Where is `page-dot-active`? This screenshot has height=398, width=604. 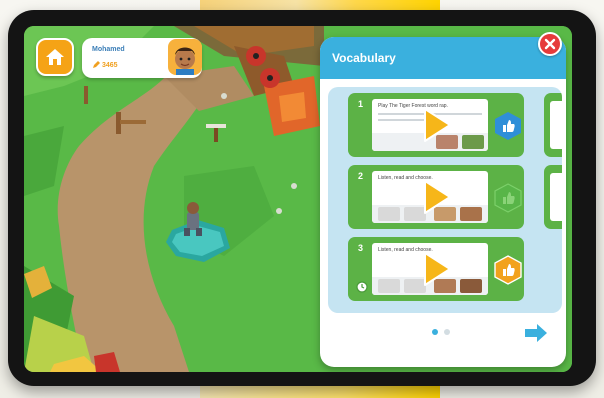 page-dot-active is located at coordinates (435, 332).